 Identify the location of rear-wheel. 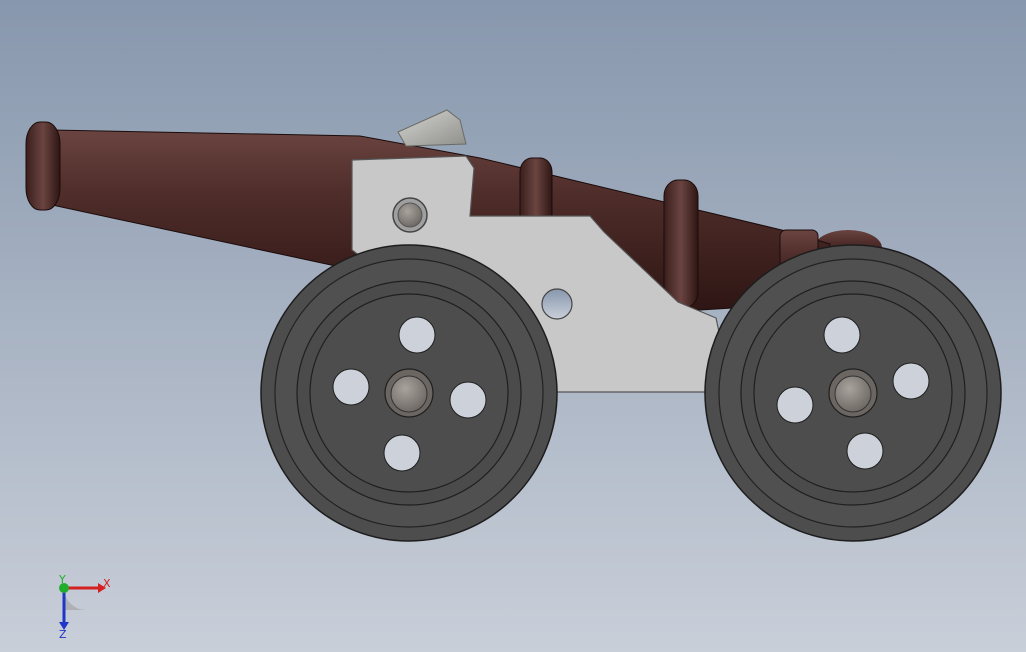
(853, 393).